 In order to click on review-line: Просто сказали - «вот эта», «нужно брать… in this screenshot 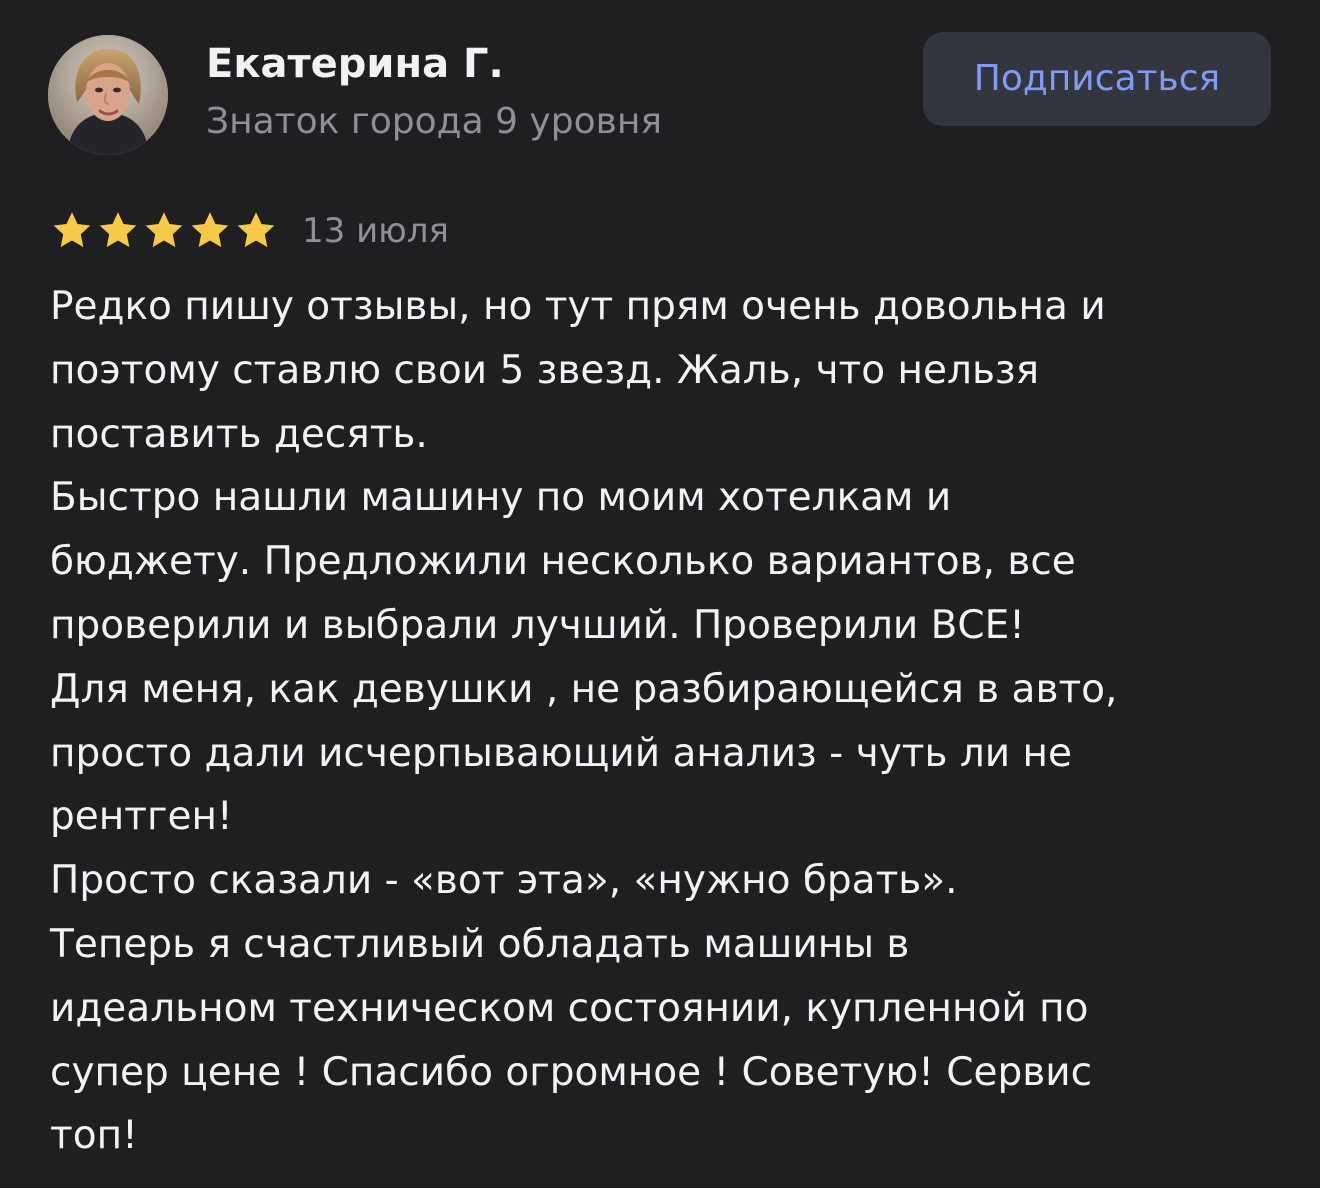, I will do `click(504, 881)`.